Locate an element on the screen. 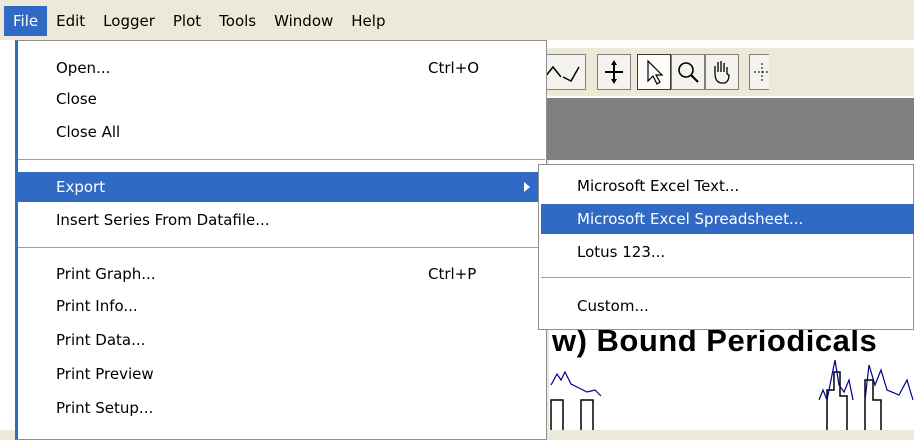  menu-bar: File Edit Logger Plot Tools Window Help is located at coordinates (457, 20).